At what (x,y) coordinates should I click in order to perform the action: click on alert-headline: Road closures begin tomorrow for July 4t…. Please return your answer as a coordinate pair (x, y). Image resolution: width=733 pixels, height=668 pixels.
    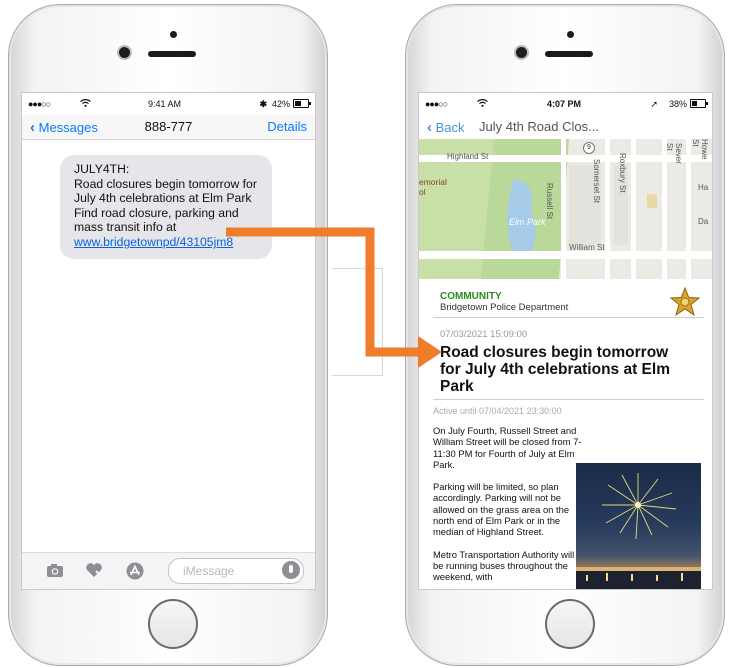
    Looking at the image, I should click on (555, 369).